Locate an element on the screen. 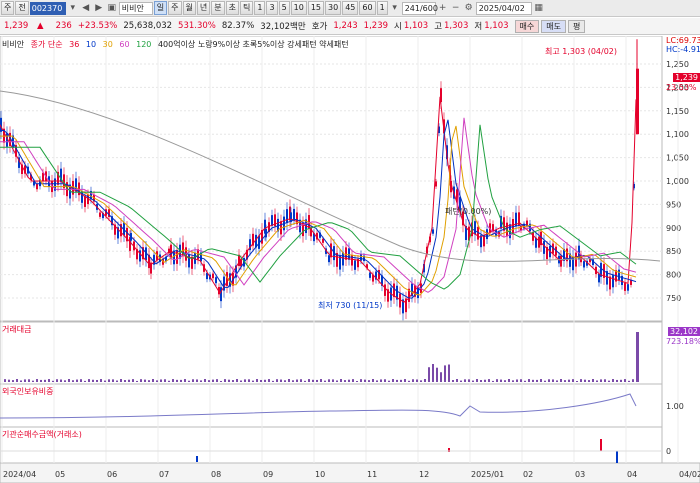  market-select: 주 is located at coordinates (8, 8).